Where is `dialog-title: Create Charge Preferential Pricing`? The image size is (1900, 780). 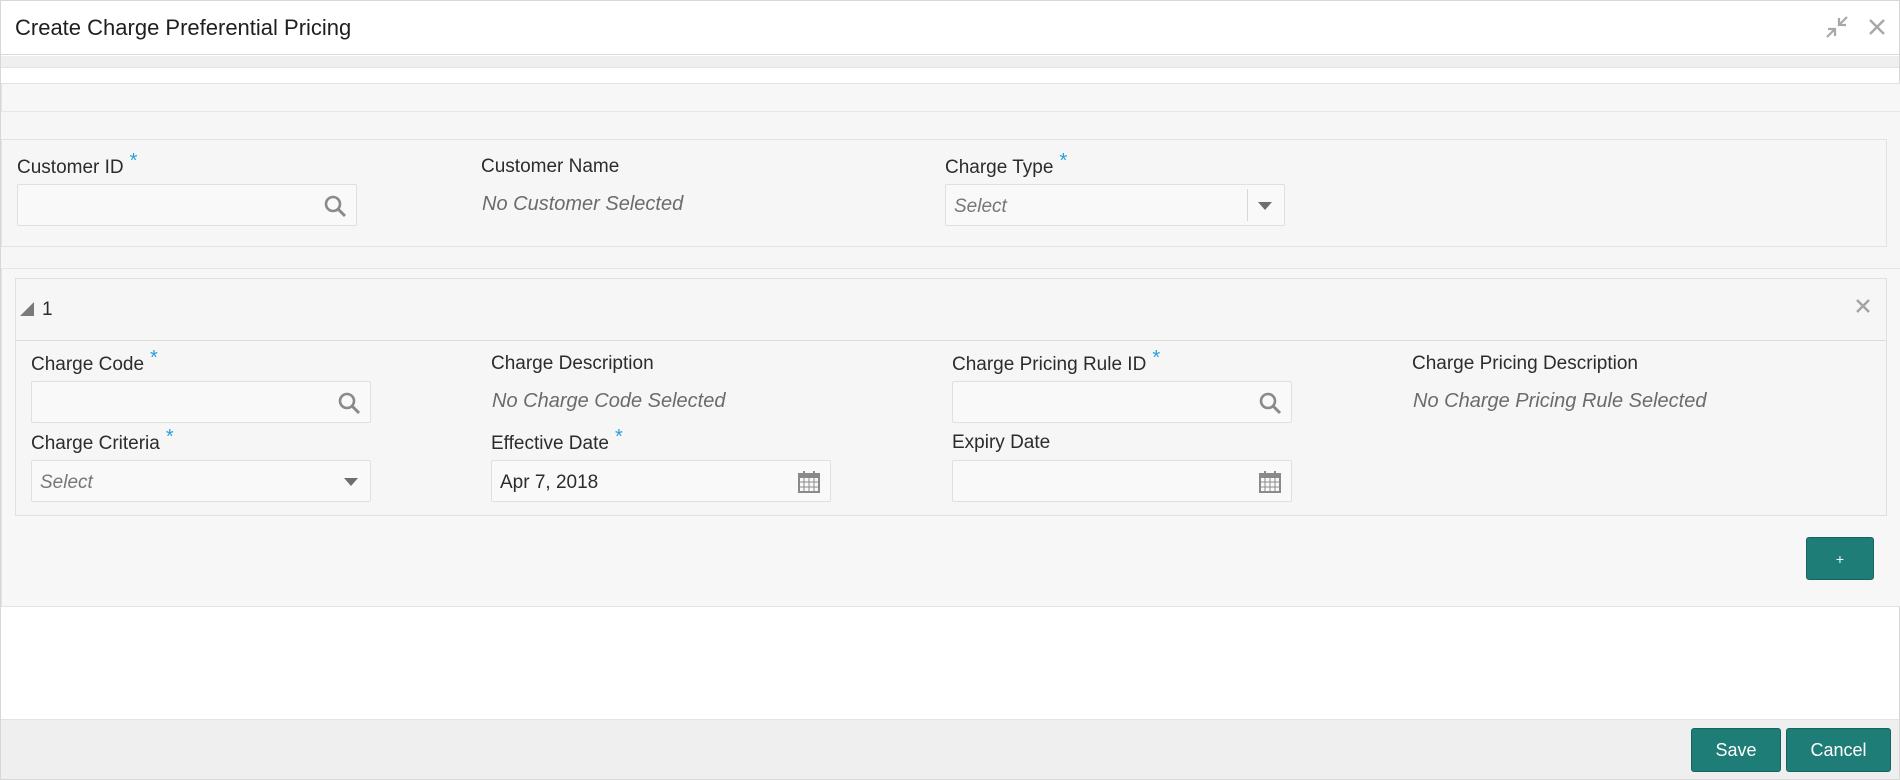 dialog-title: Create Charge Preferential Pricing is located at coordinates (183, 27).